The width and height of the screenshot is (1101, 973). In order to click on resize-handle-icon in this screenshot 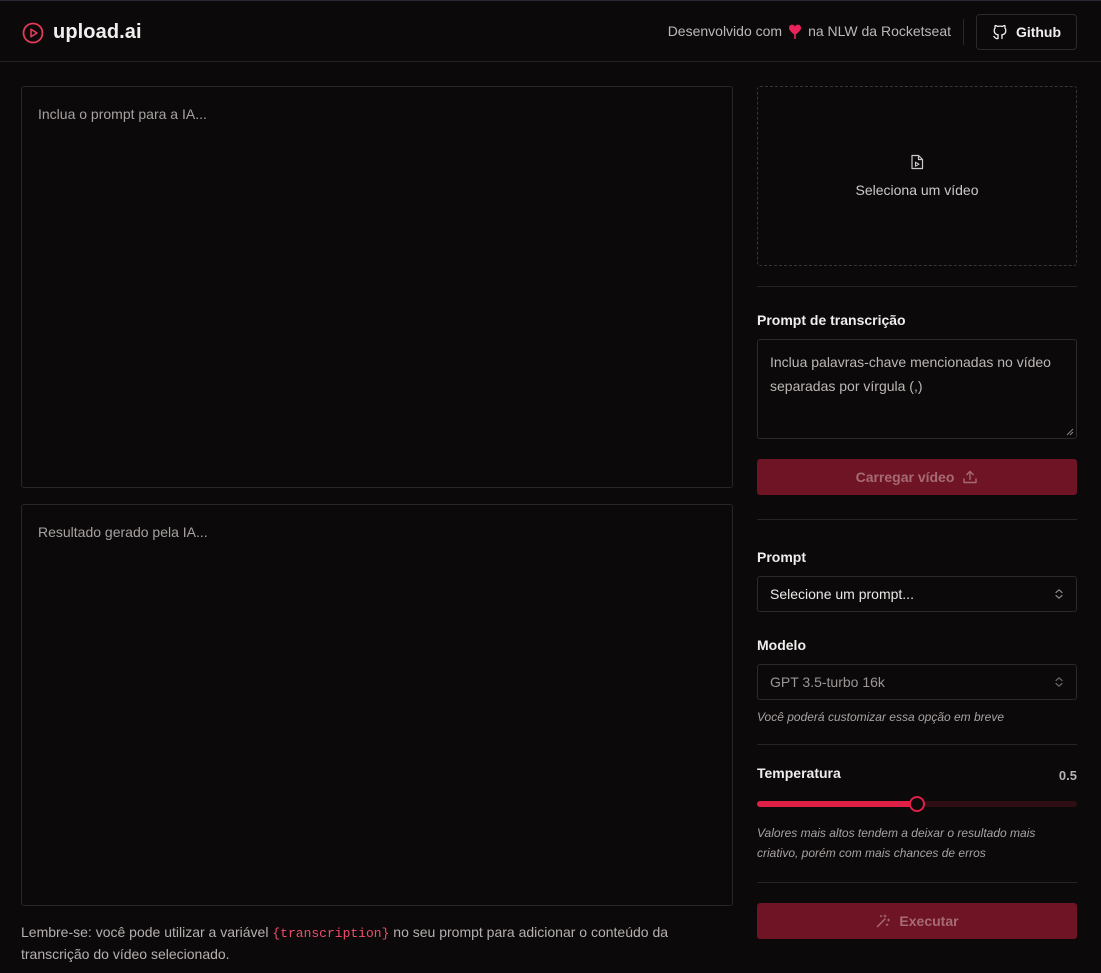, I will do `click(1070, 432)`.